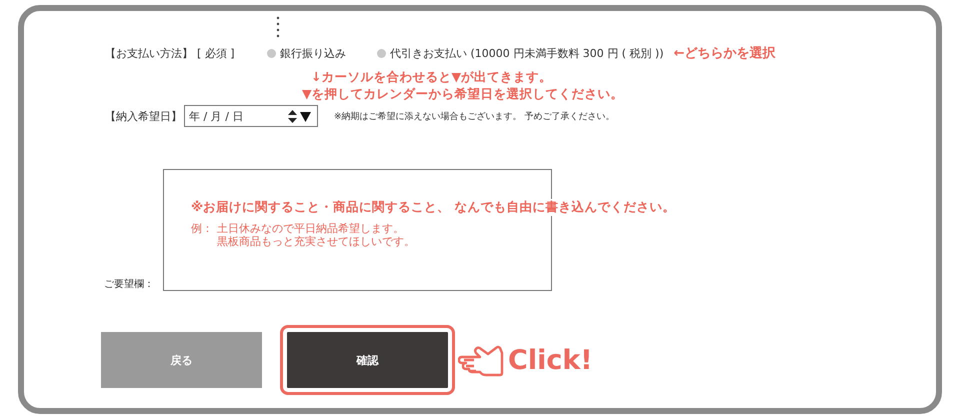 This screenshot has width=960, height=420. I want to click on payment-option: 代引きお支払い (10000 円未満手数料 300 円 ( 税別 )), so click(520, 53).